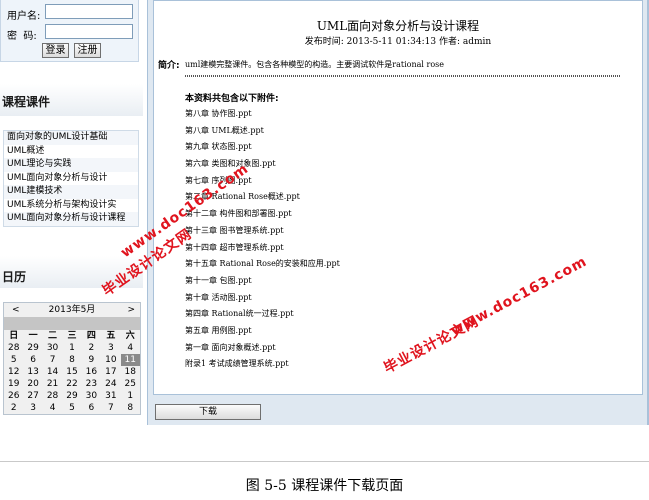 This screenshot has width=649, height=500. I want to click on attachment-link: 第十一章 包图.ppt, so click(262, 283).